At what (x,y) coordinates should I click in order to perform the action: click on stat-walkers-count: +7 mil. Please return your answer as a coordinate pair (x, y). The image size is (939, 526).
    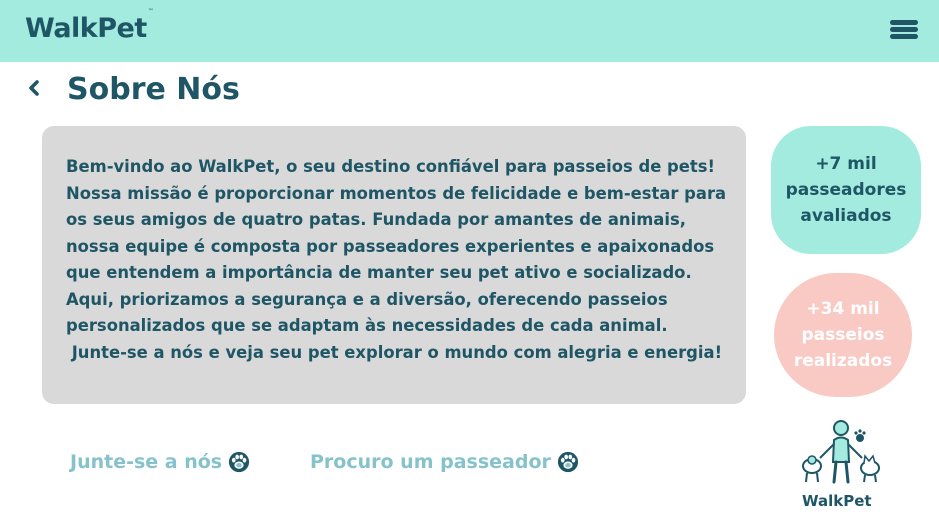
    Looking at the image, I should click on (846, 164).